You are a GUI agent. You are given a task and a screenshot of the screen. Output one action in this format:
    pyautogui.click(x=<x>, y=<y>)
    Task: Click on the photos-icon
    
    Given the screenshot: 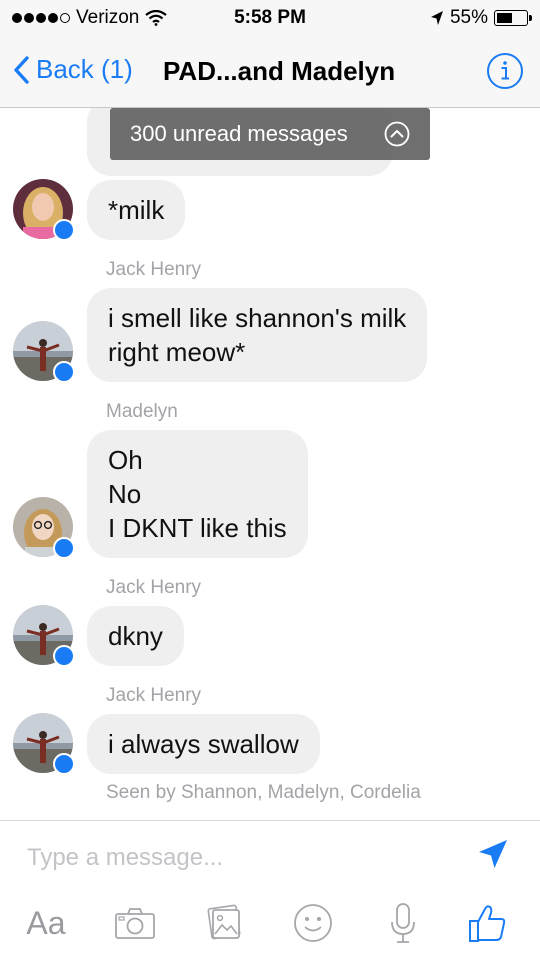 What is the action you would take?
    pyautogui.click(x=224, y=922)
    